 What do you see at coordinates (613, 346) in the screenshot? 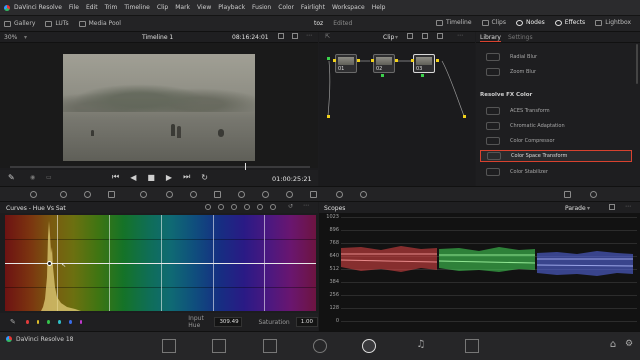
I see `home-icon: ⌂` at bounding box center [613, 346].